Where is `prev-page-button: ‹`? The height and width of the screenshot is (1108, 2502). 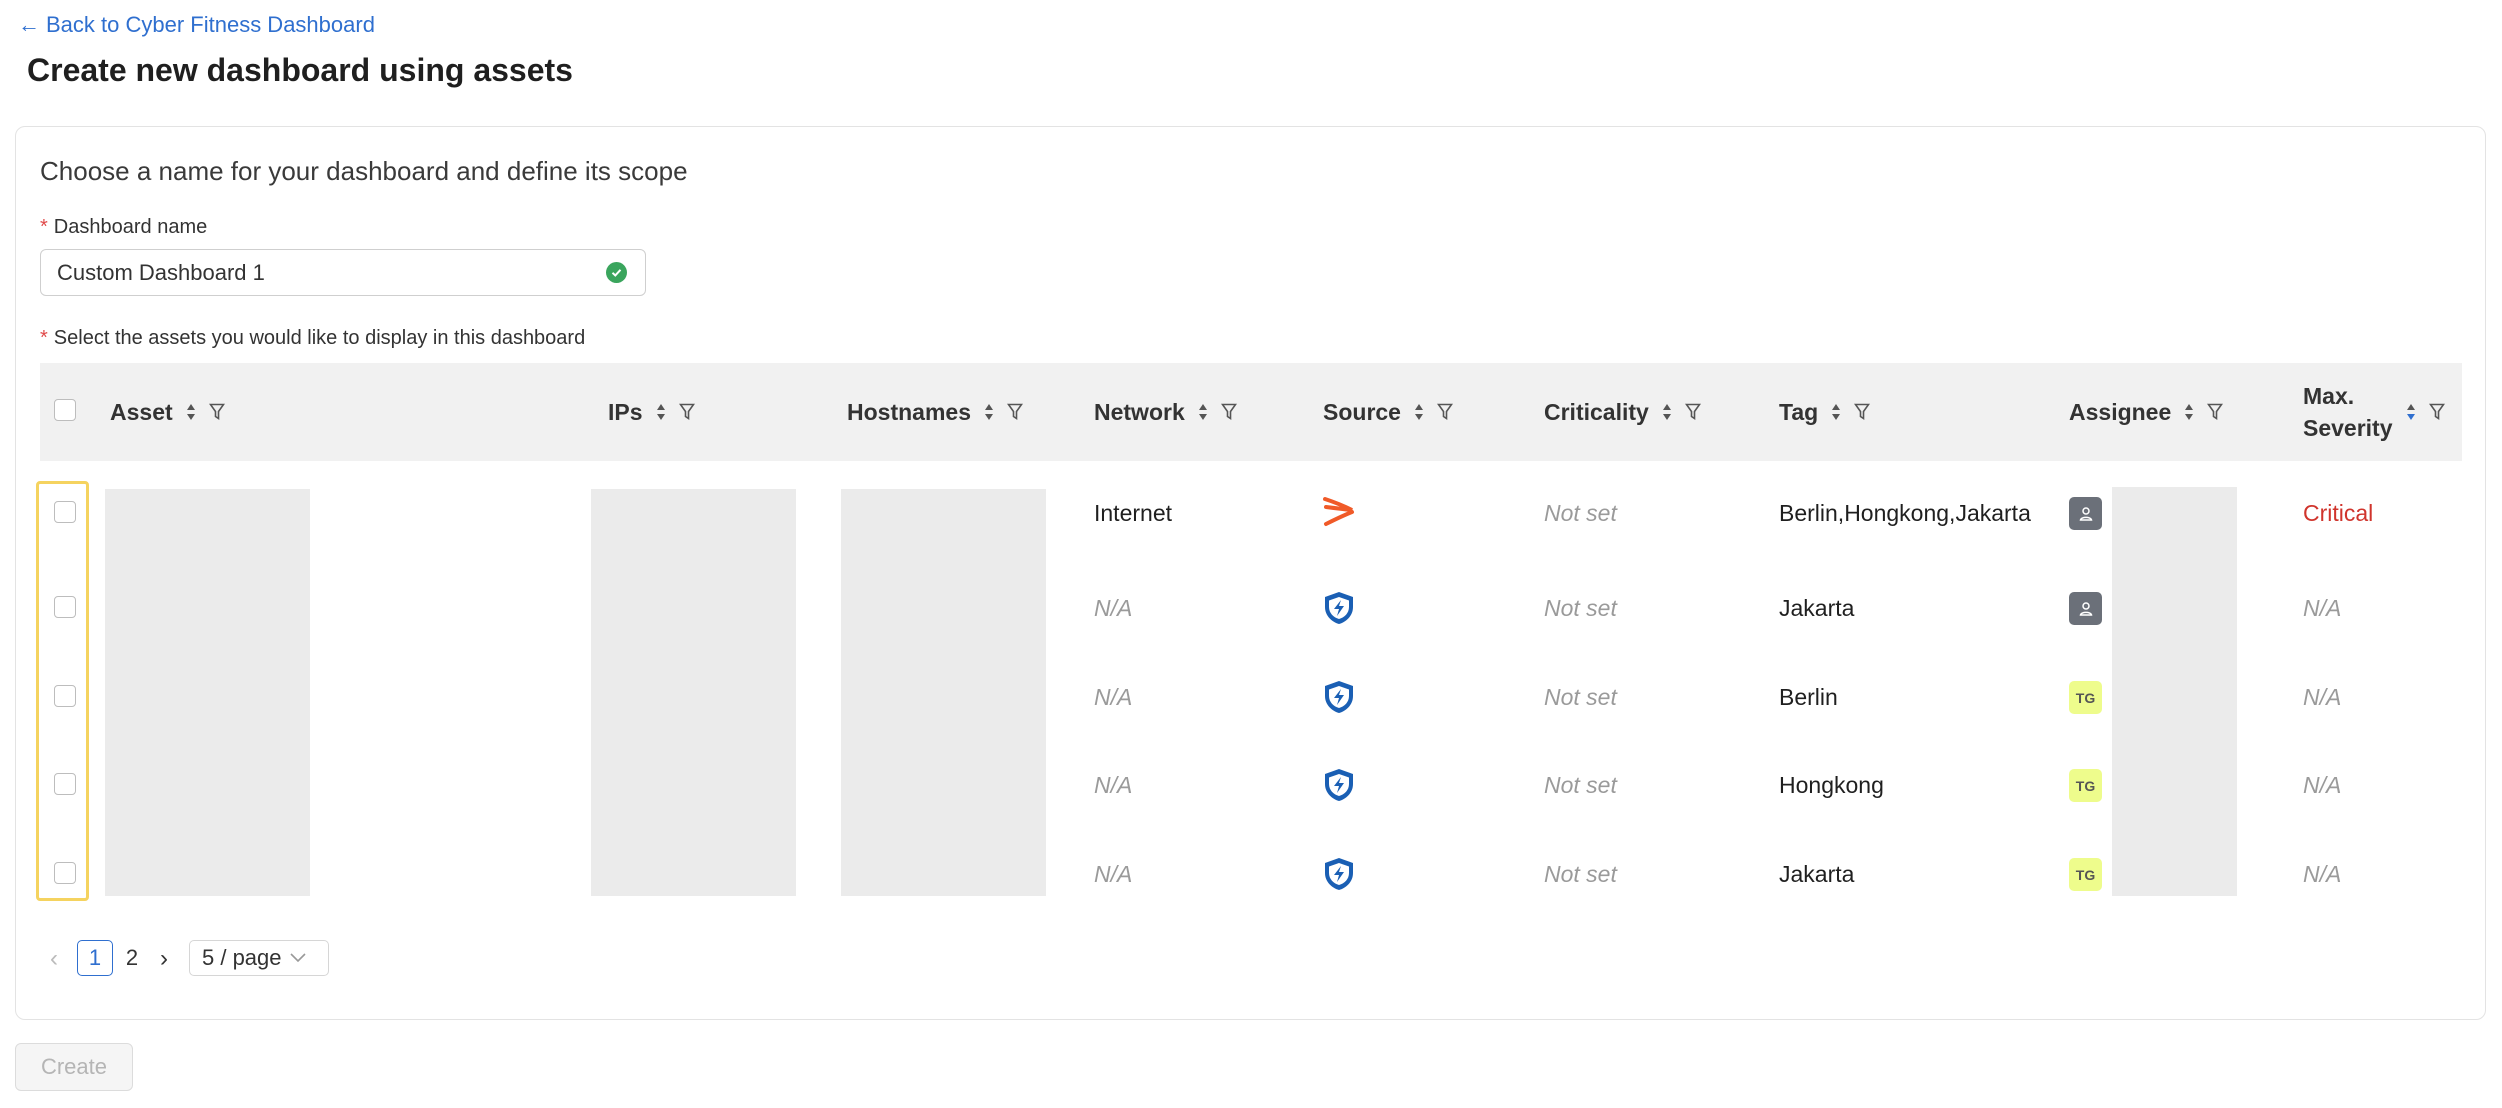
prev-page-button: ‹ is located at coordinates (54, 959).